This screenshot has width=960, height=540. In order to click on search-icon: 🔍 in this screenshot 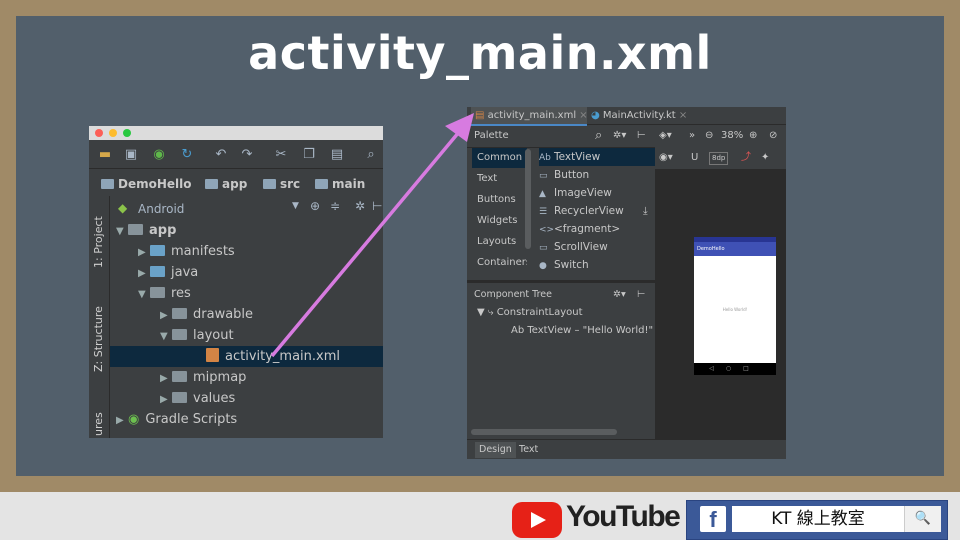, I will do `click(922, 519)`.